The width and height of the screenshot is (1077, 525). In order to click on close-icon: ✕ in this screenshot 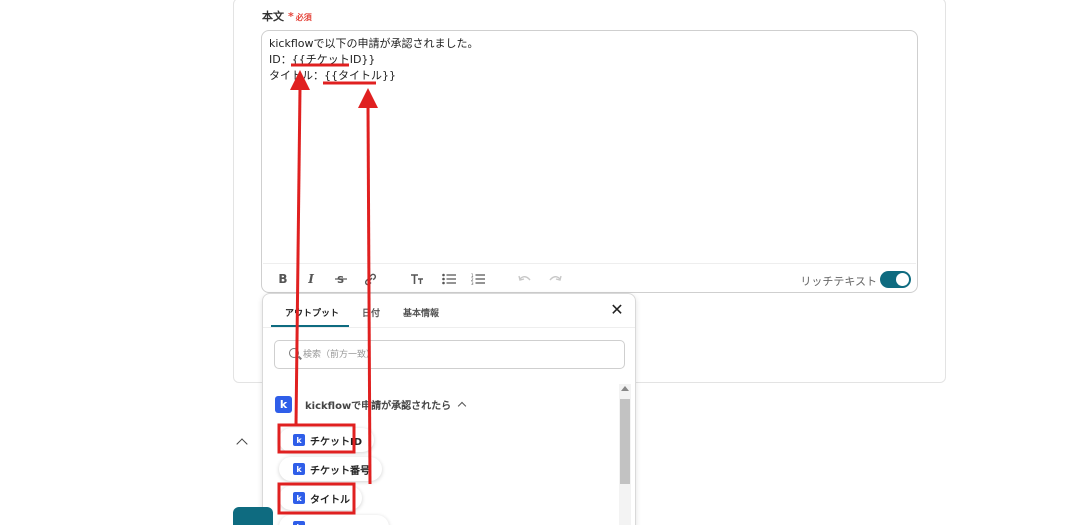, I will do `click(617, 310)`.